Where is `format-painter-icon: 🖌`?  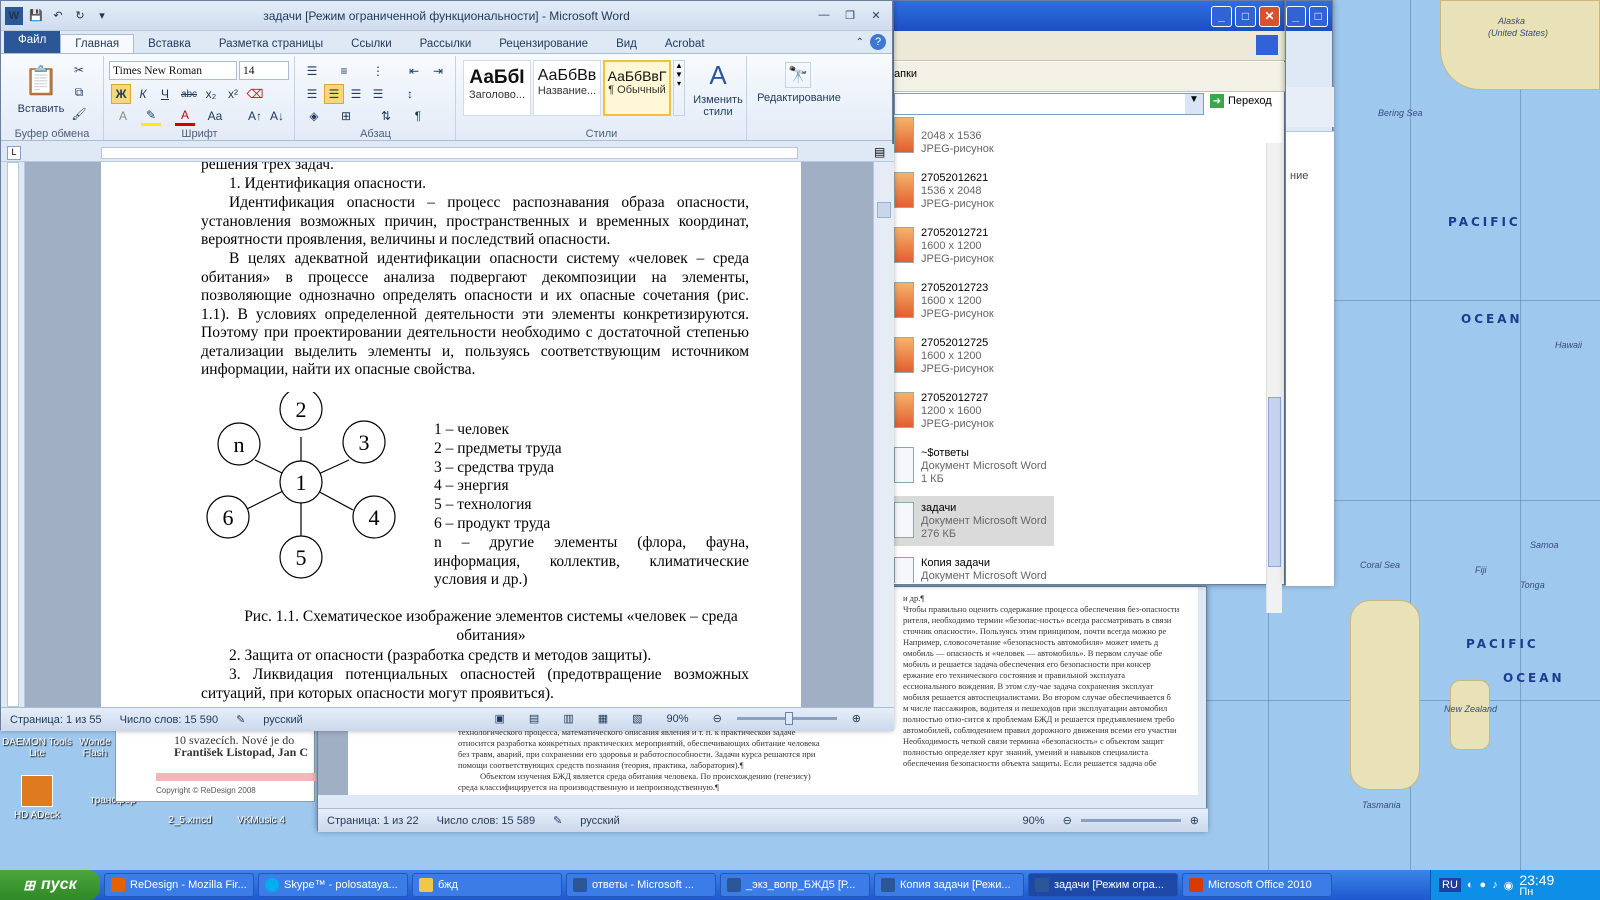
format-painter-icon: 🖌 is located at coordinates (79, 114).